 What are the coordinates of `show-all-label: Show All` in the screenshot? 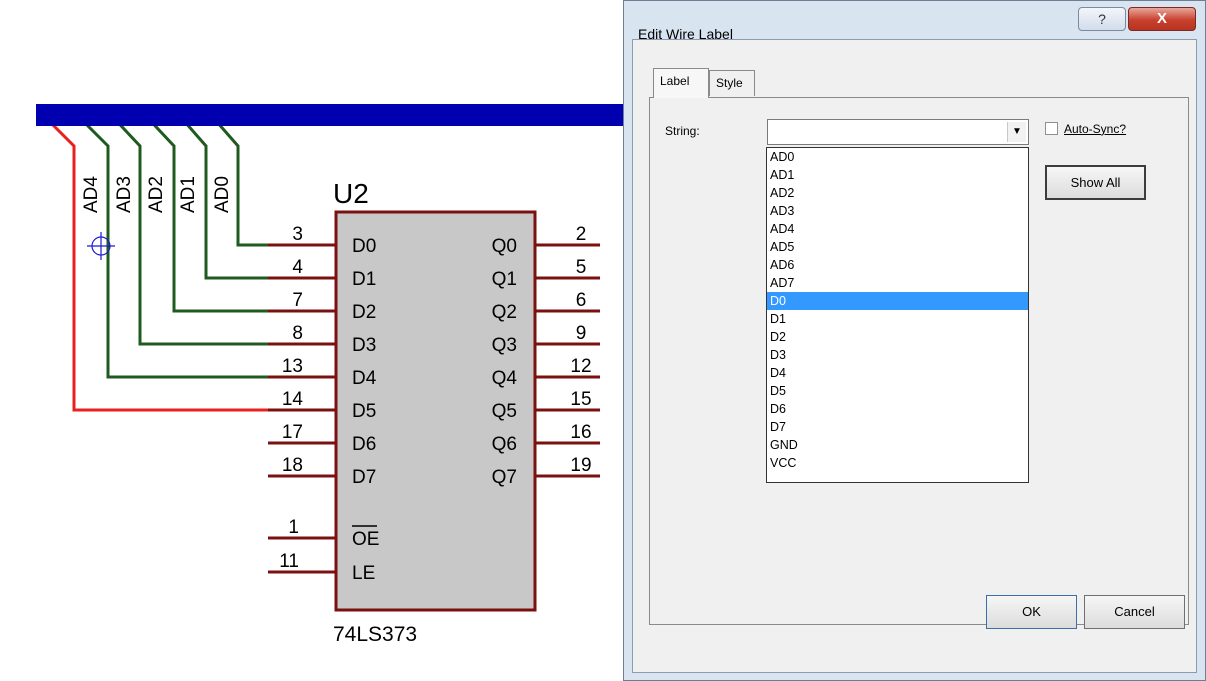 It's located at (1095, 182).